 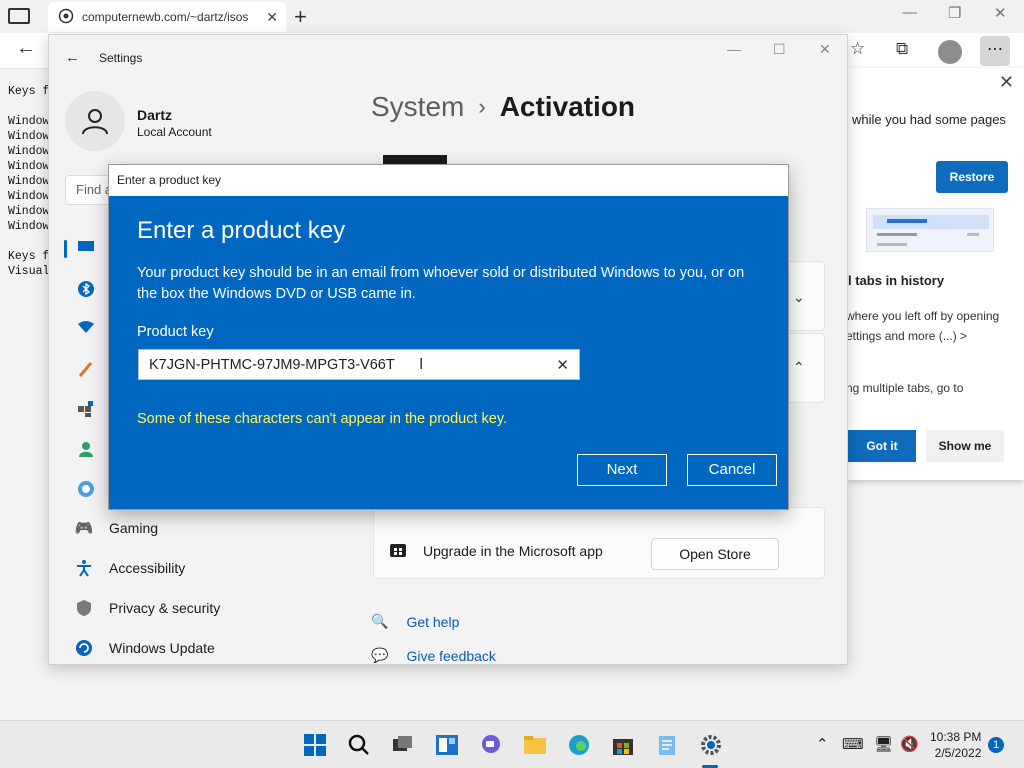 I want to click on get-help-label: Get help, so click(x=433, y=621).